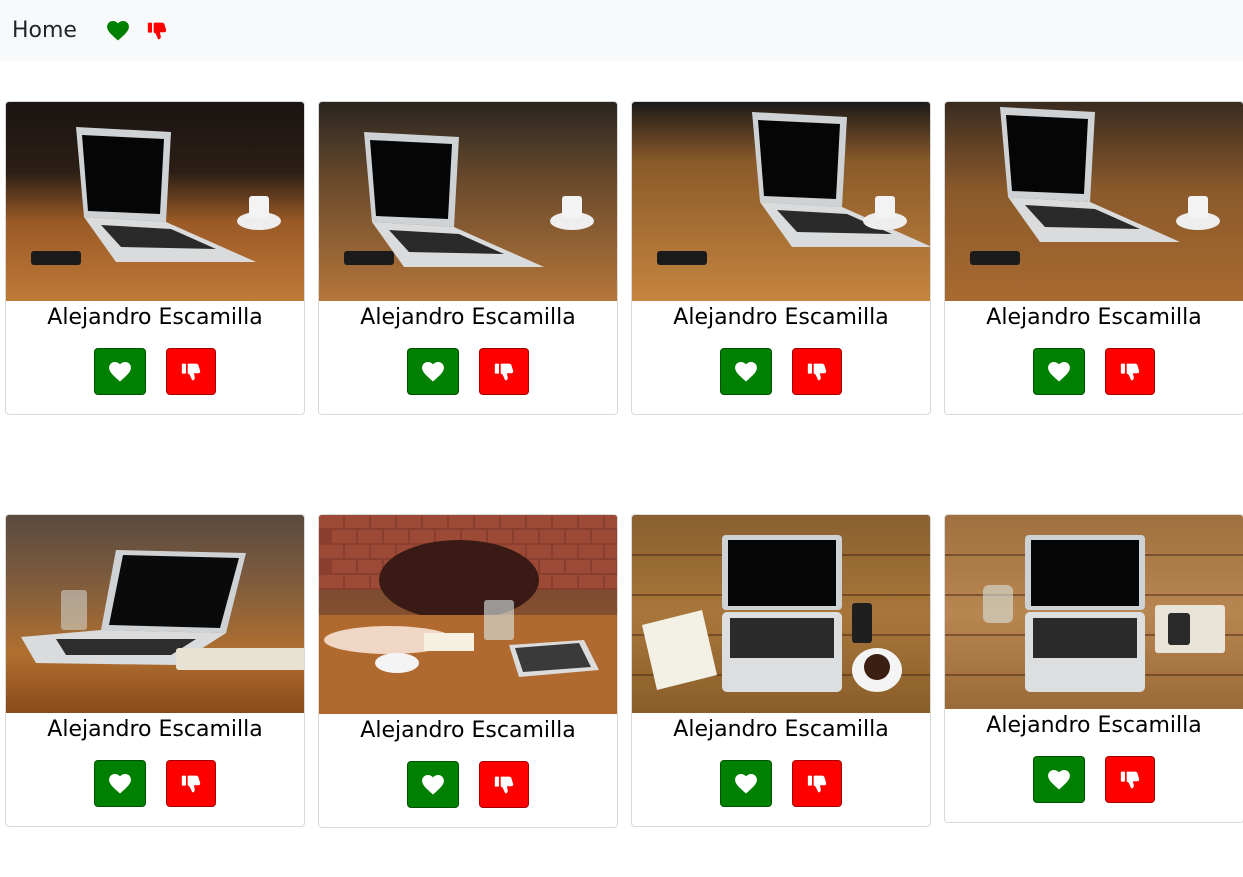 The height and width of the screenshot is (877, 1243). Describe the element at coordinates (621, 30) in the screenshot. I see `navbar: Home` at that location.